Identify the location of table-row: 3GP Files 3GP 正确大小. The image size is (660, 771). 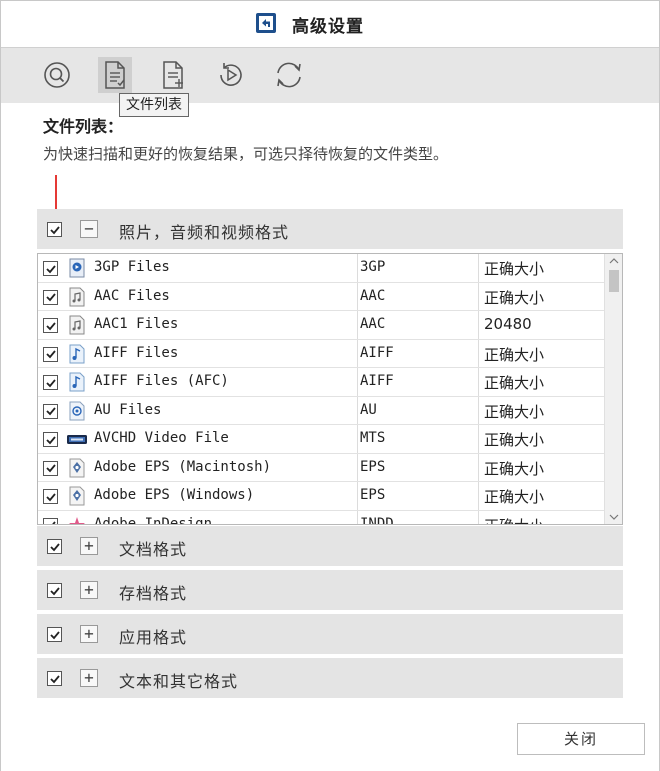
(321, 268).